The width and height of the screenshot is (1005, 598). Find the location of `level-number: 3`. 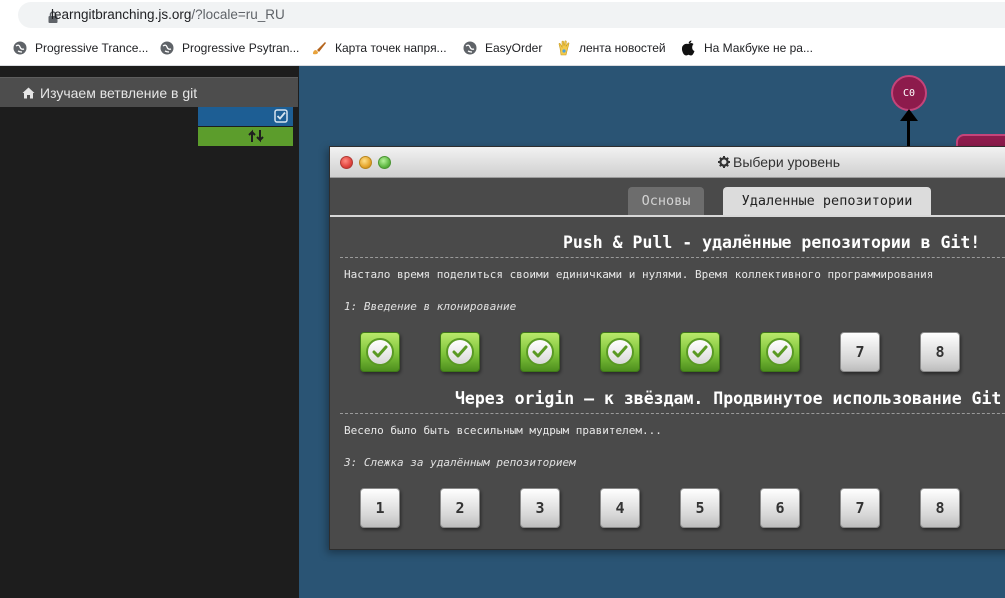

level-number: 3 is located at coordinates (540, 508).